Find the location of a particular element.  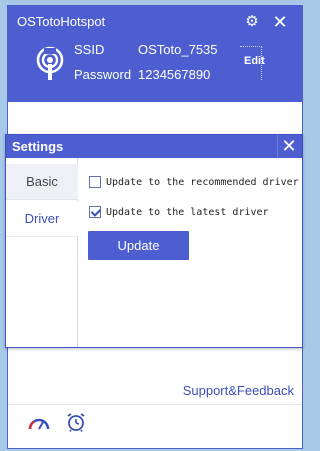

edit-button: Edit is located at coordinates (254, 61).